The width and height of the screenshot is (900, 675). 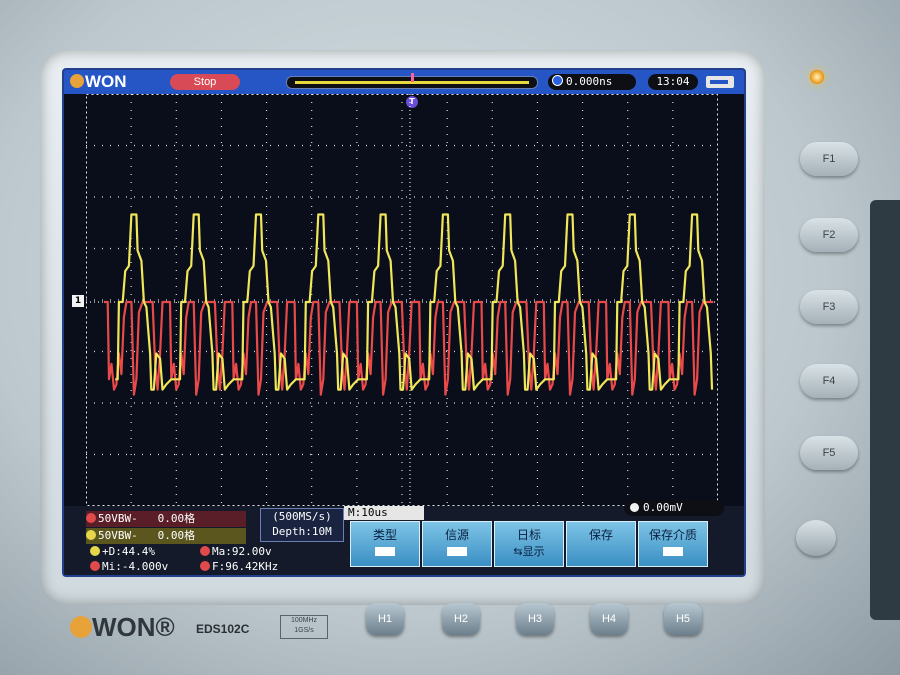 What do you see at coordinates (592, 82) in the screenshot?
I see `time-offset-readout: 0.000ns` at bounding box center [592, 82].